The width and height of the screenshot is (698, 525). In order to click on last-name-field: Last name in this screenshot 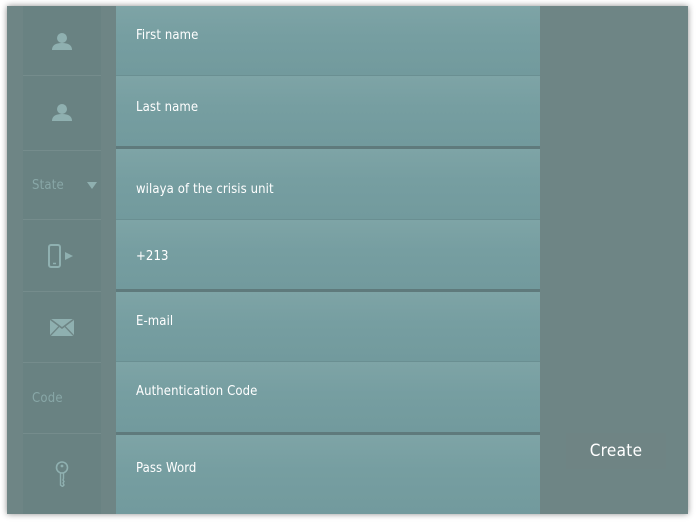, I will do `click(328, 111)`.